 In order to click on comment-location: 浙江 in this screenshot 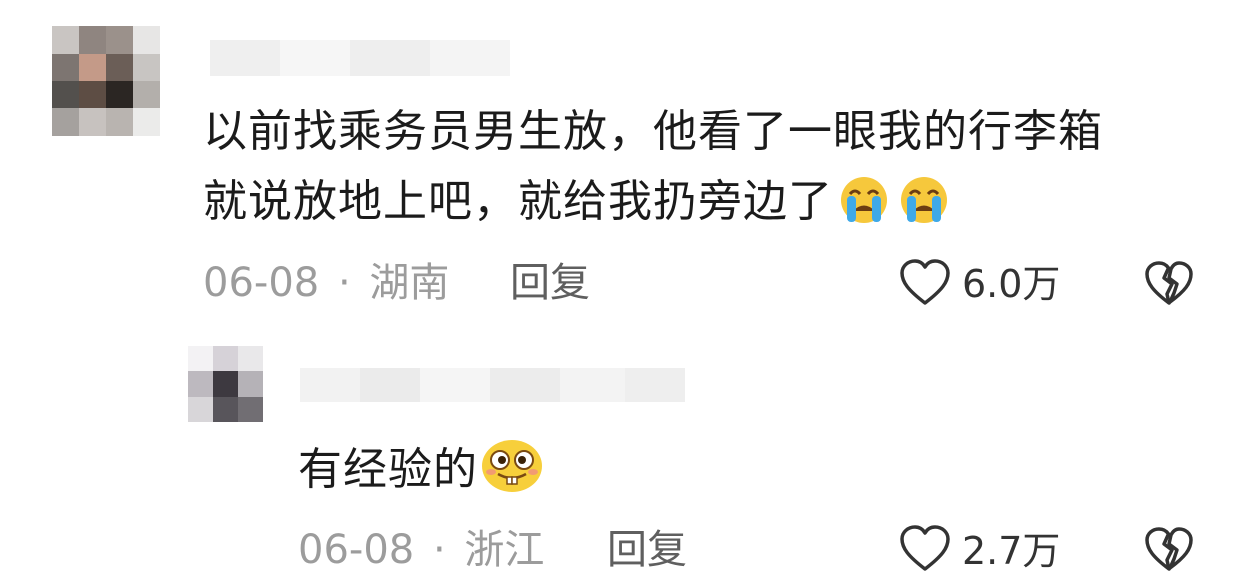, I will do `click(504, 550)`.